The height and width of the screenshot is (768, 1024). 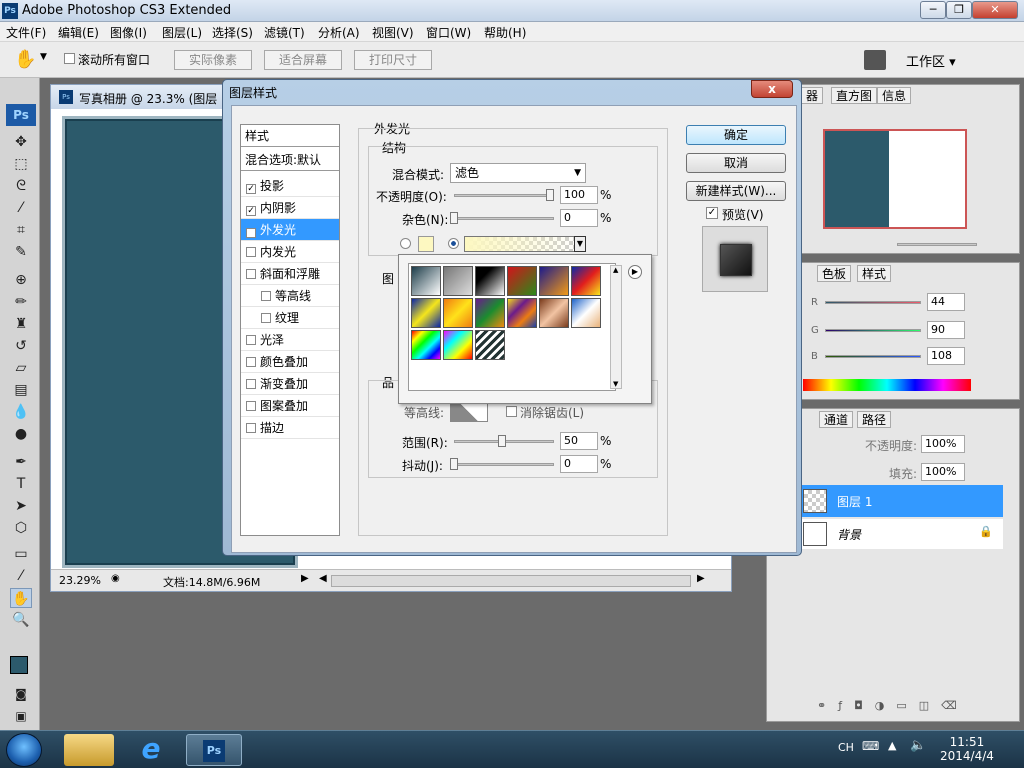 I want to click on system-clock: 11:51 2014/4/4, so click(x=967, y=749).